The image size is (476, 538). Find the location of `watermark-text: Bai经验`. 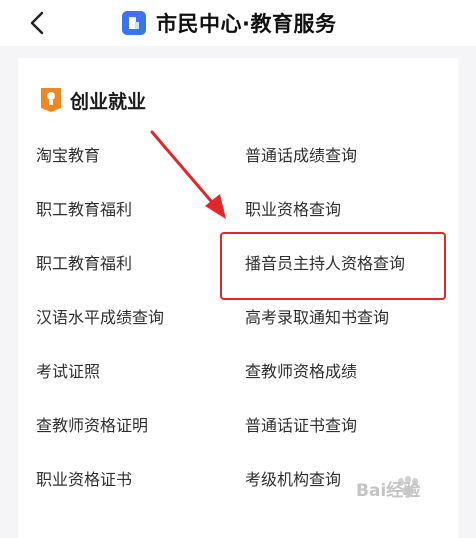

watermark-text: Bai经验 is located at coordinates (388, 490).